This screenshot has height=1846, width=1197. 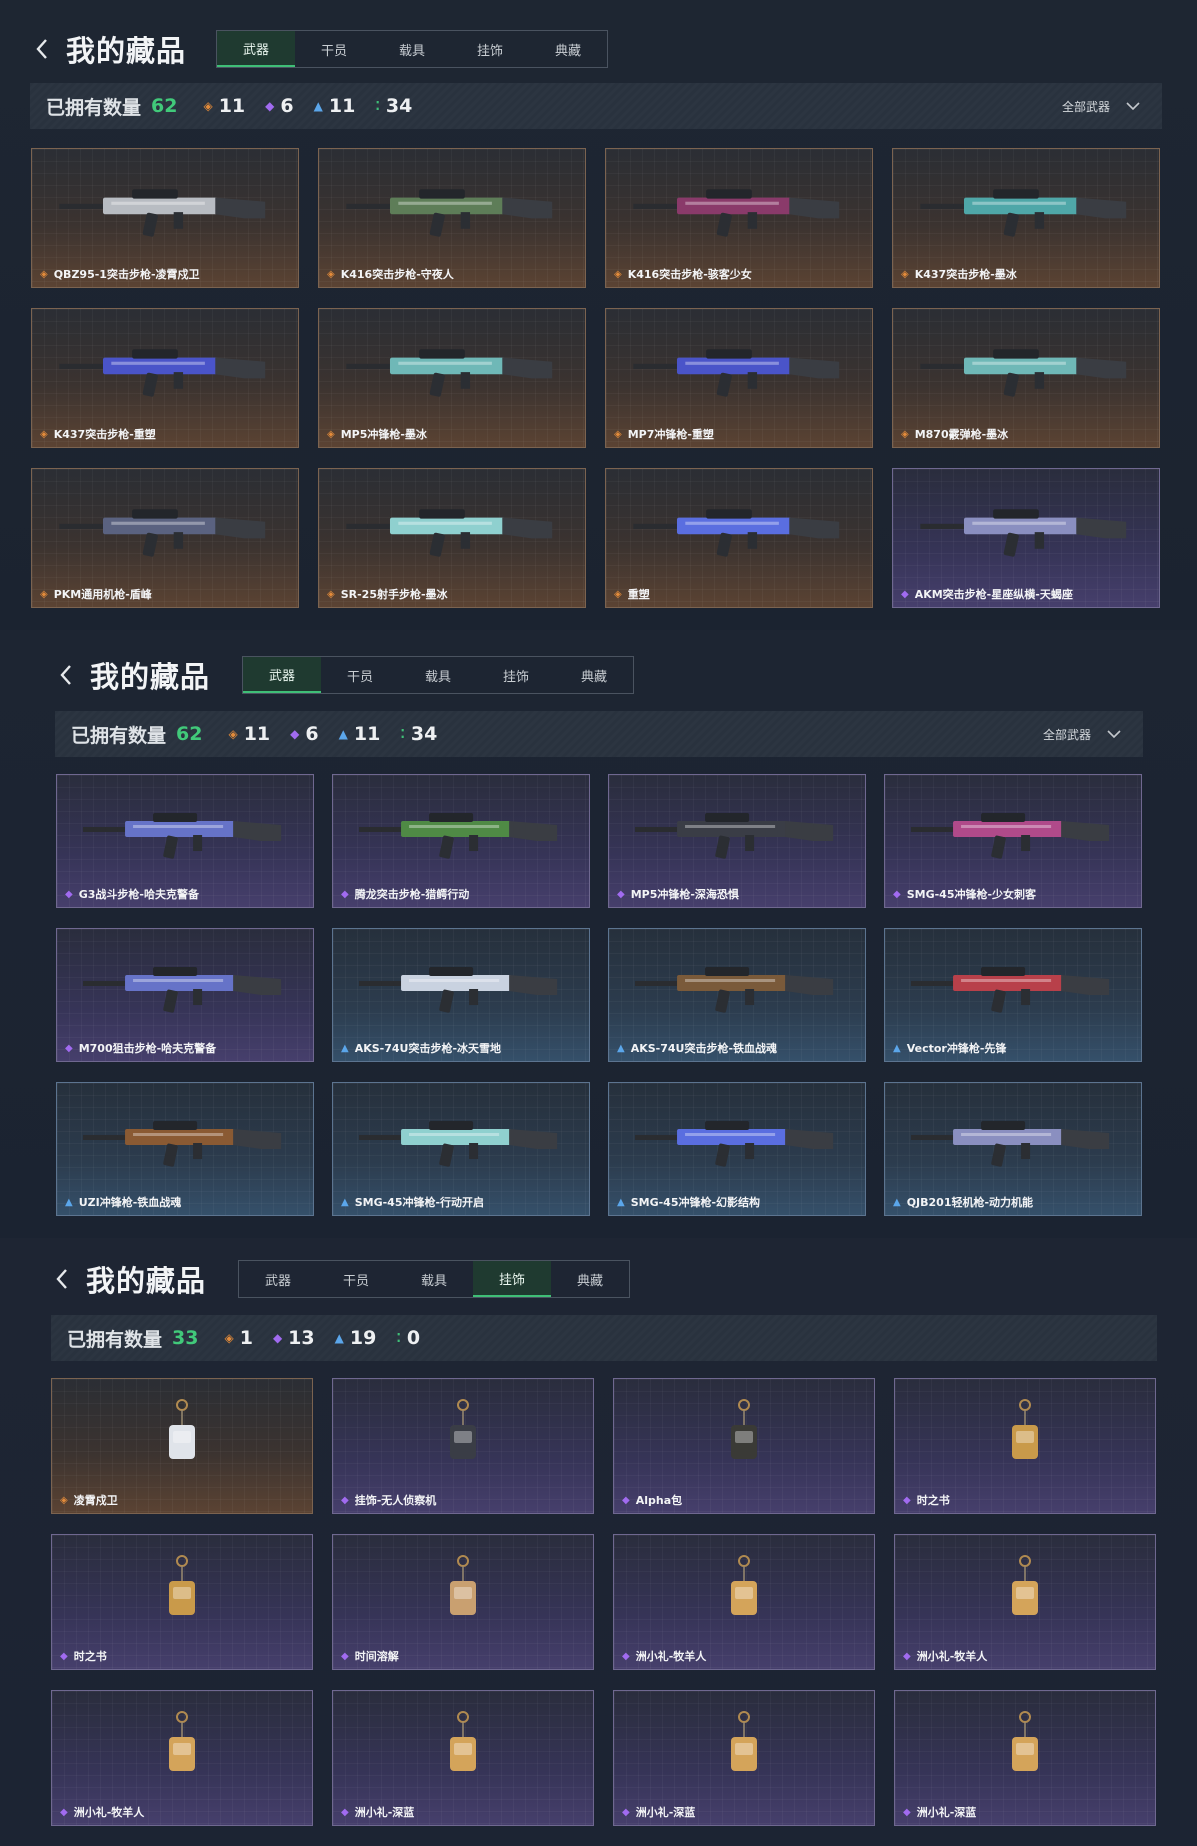 I want to click on item-name: ◆ 时之书, so click(x=926, y=1500).